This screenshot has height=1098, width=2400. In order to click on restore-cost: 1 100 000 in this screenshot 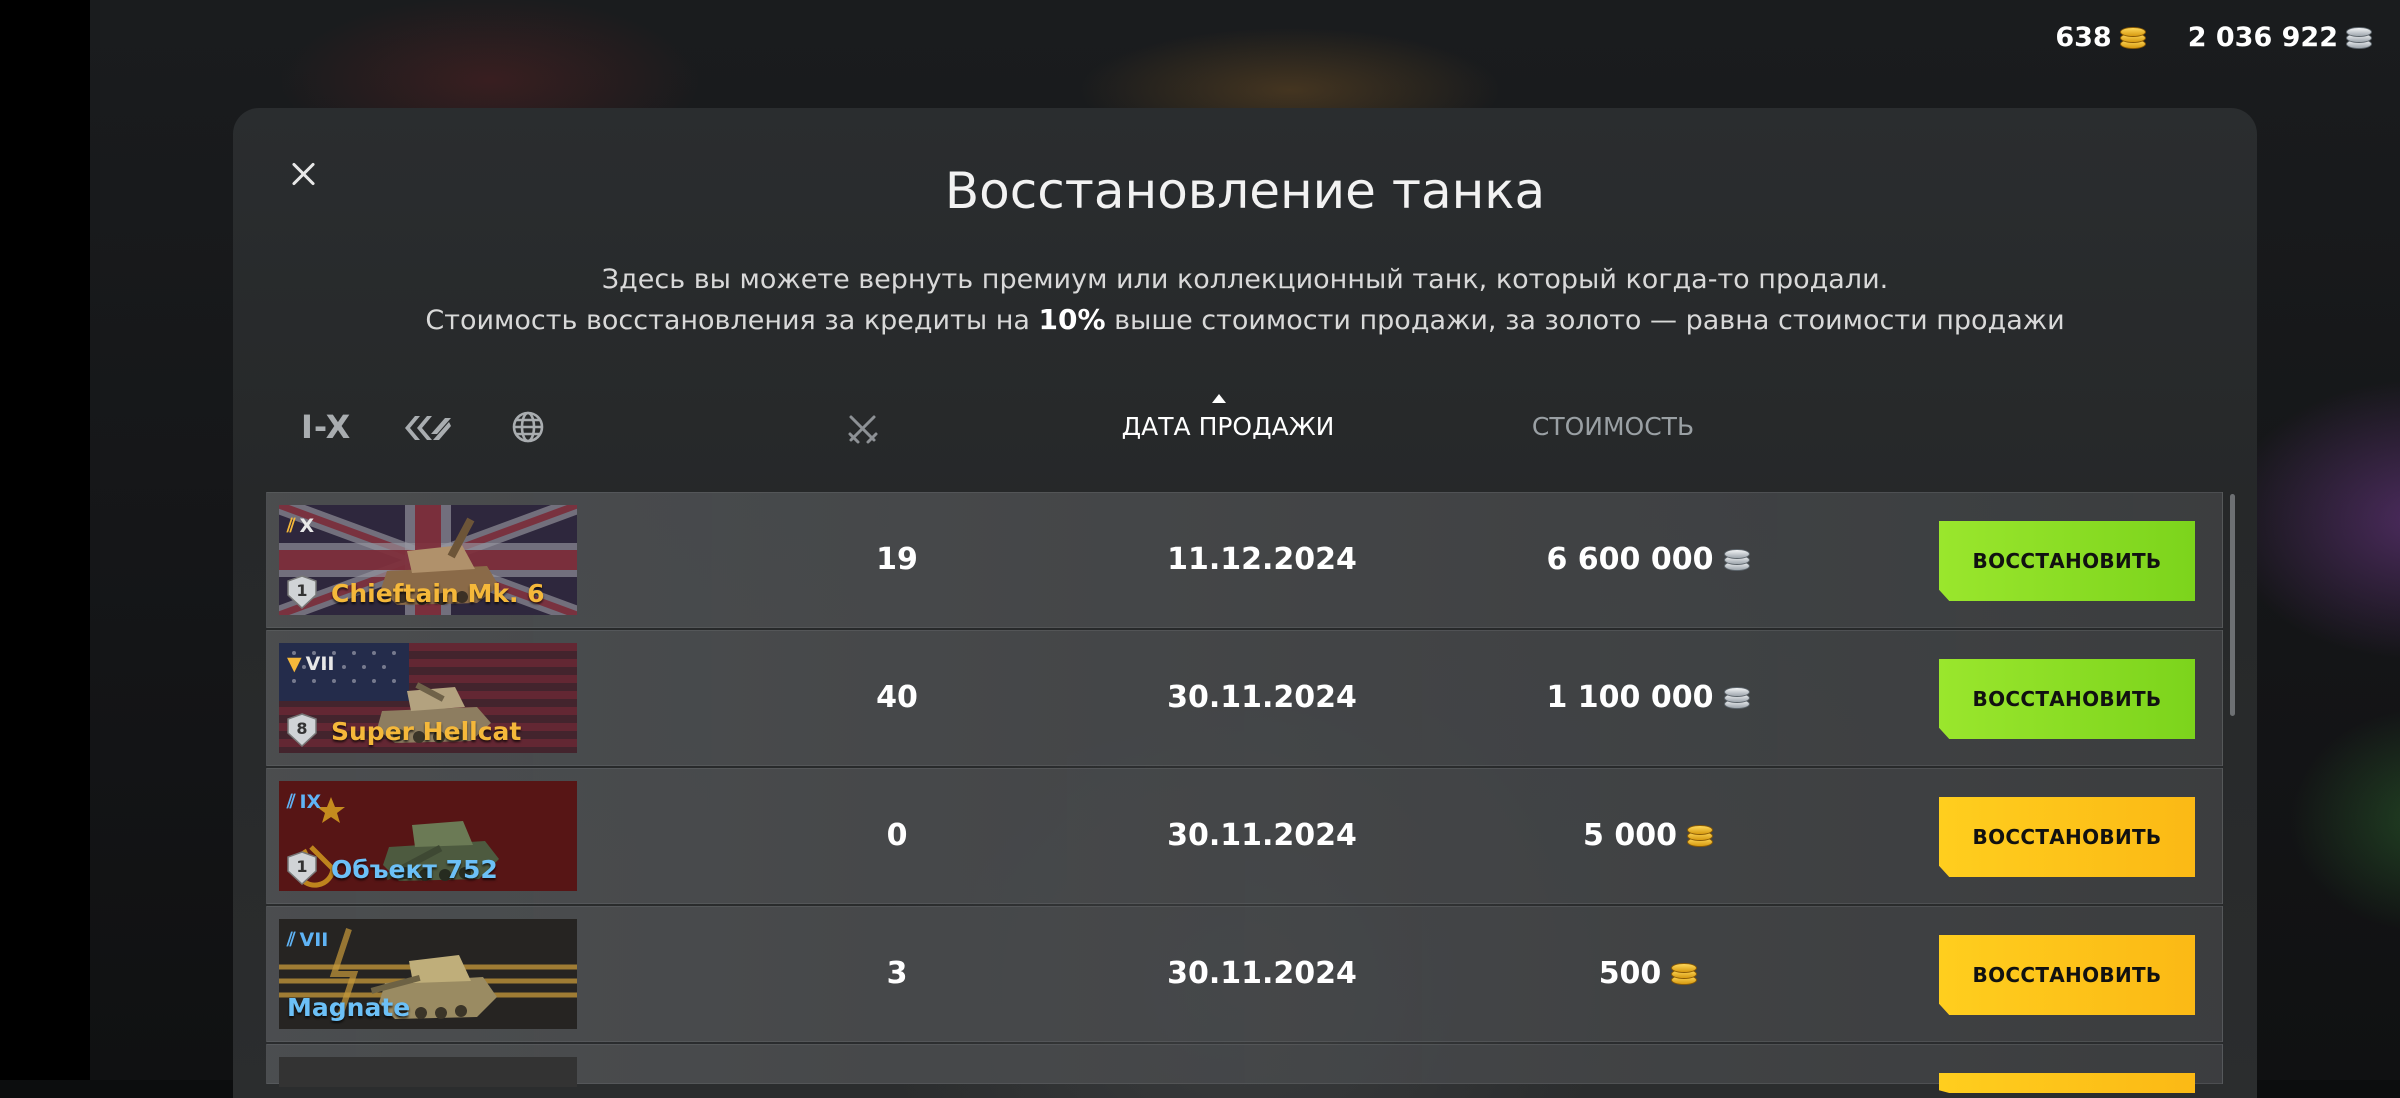, I will do `click(1647, 697)`.